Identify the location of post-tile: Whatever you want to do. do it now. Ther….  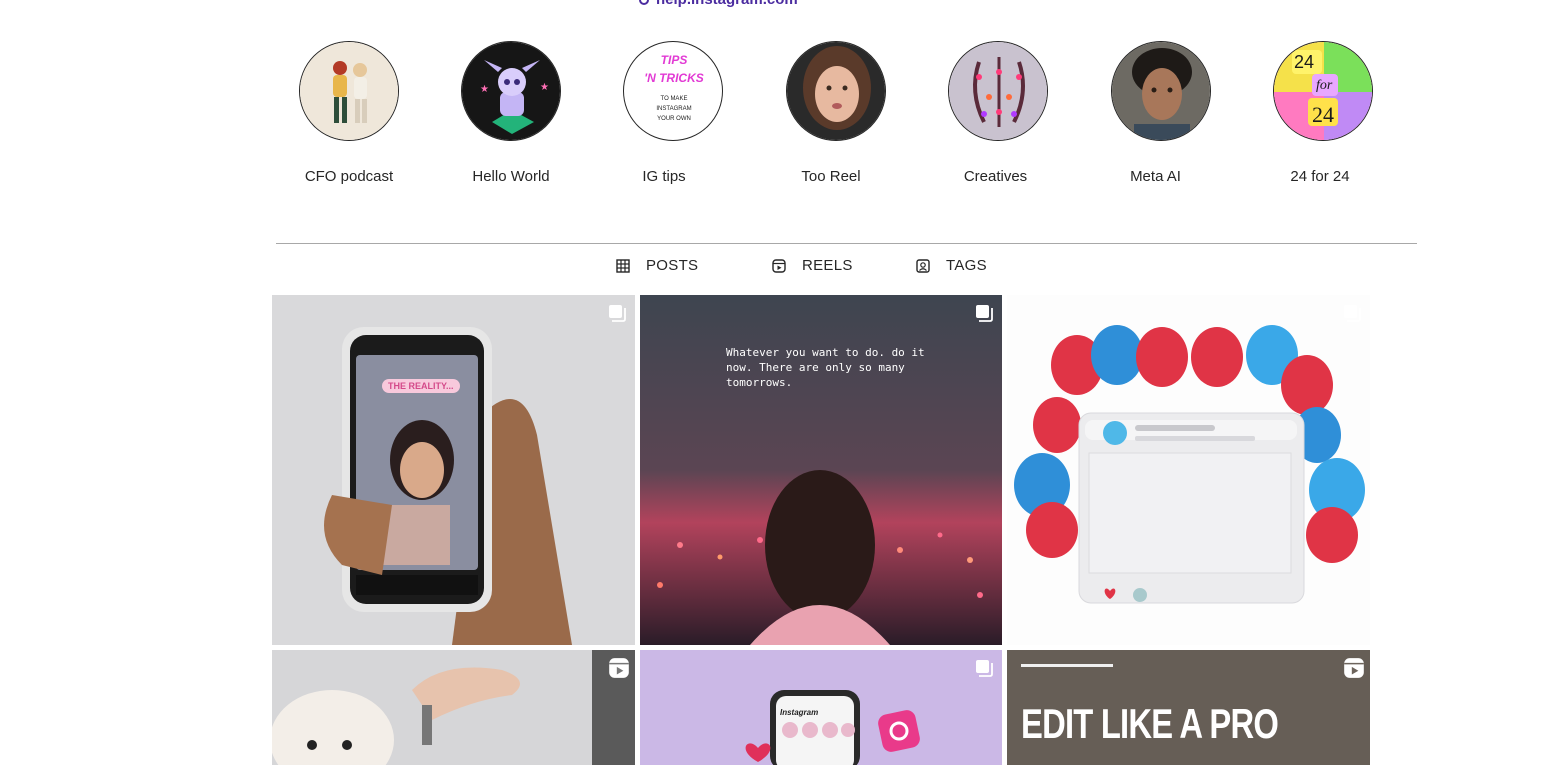
(821, 470).